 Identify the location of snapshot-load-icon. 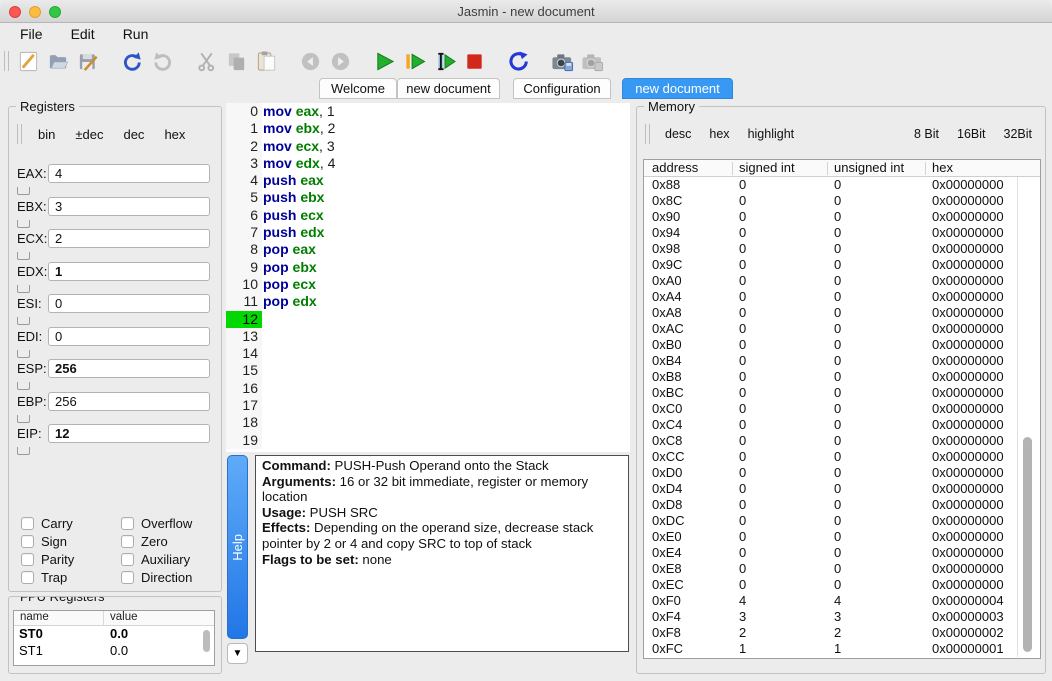
(592, 61).